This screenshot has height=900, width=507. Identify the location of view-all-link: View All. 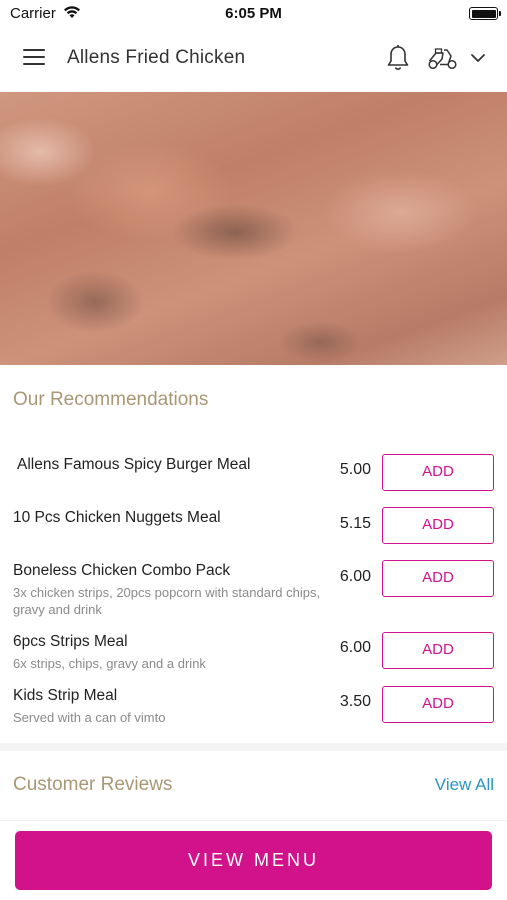
(464, 785).